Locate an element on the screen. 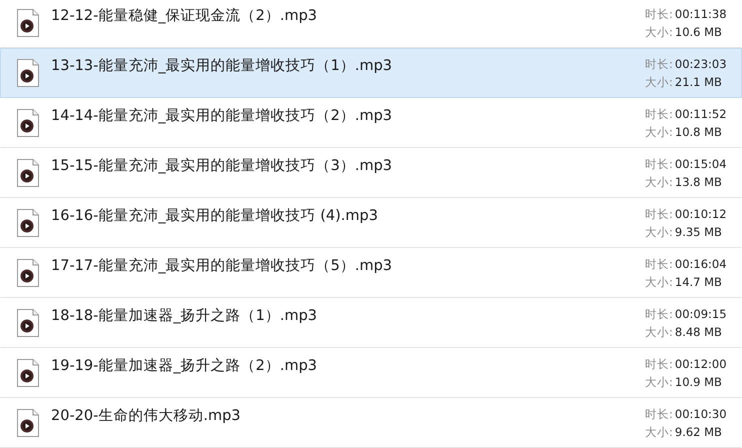 The image size is (742, 448). file-name: 17-17-能量充沛_最实用的能量增收技巧（5）.mp3 is located at coordinates (222, 265).